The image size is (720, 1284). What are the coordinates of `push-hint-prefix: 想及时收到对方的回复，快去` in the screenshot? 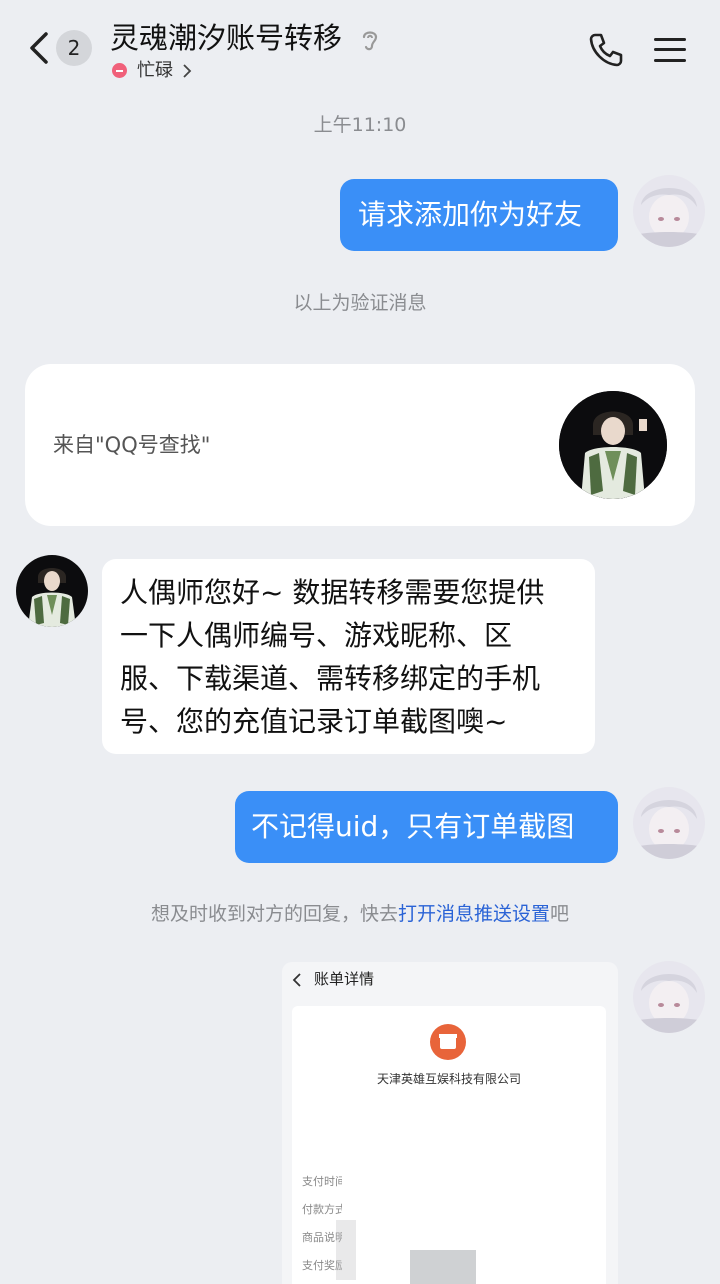 It's located at (274, 914).